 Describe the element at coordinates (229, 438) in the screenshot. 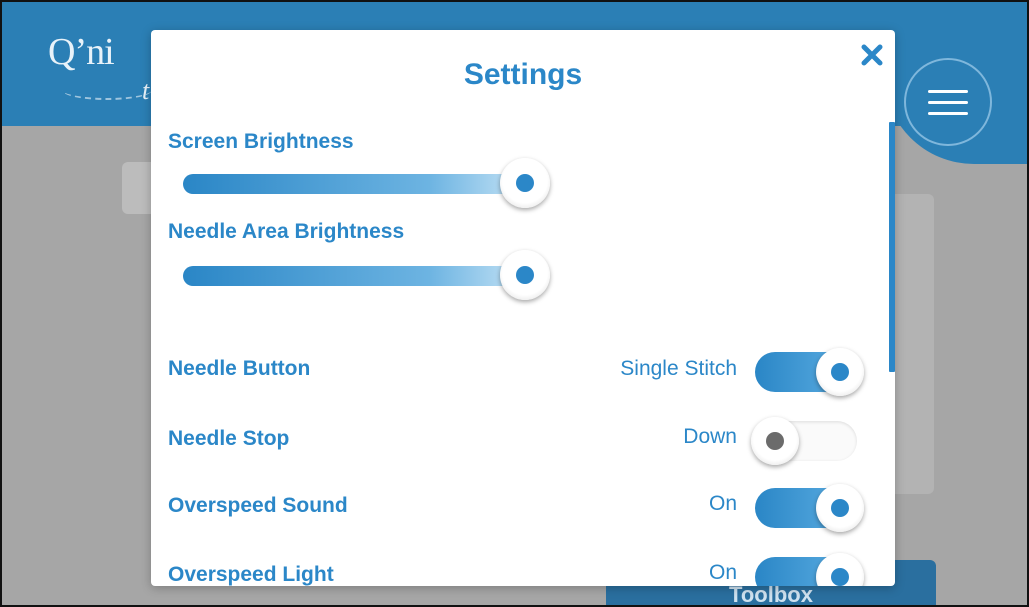

I see `needle-stop-label: Needle Stop` at that location.